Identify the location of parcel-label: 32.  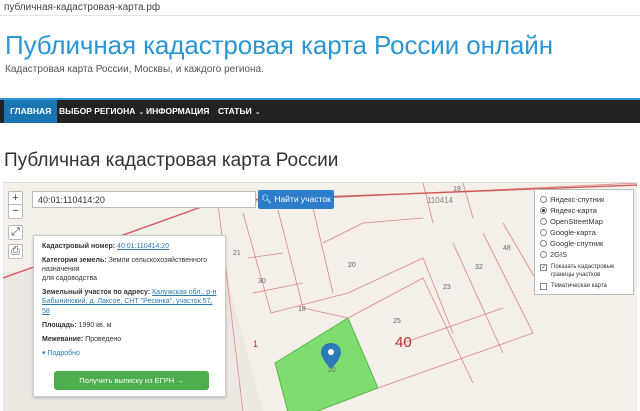
(479, 267).